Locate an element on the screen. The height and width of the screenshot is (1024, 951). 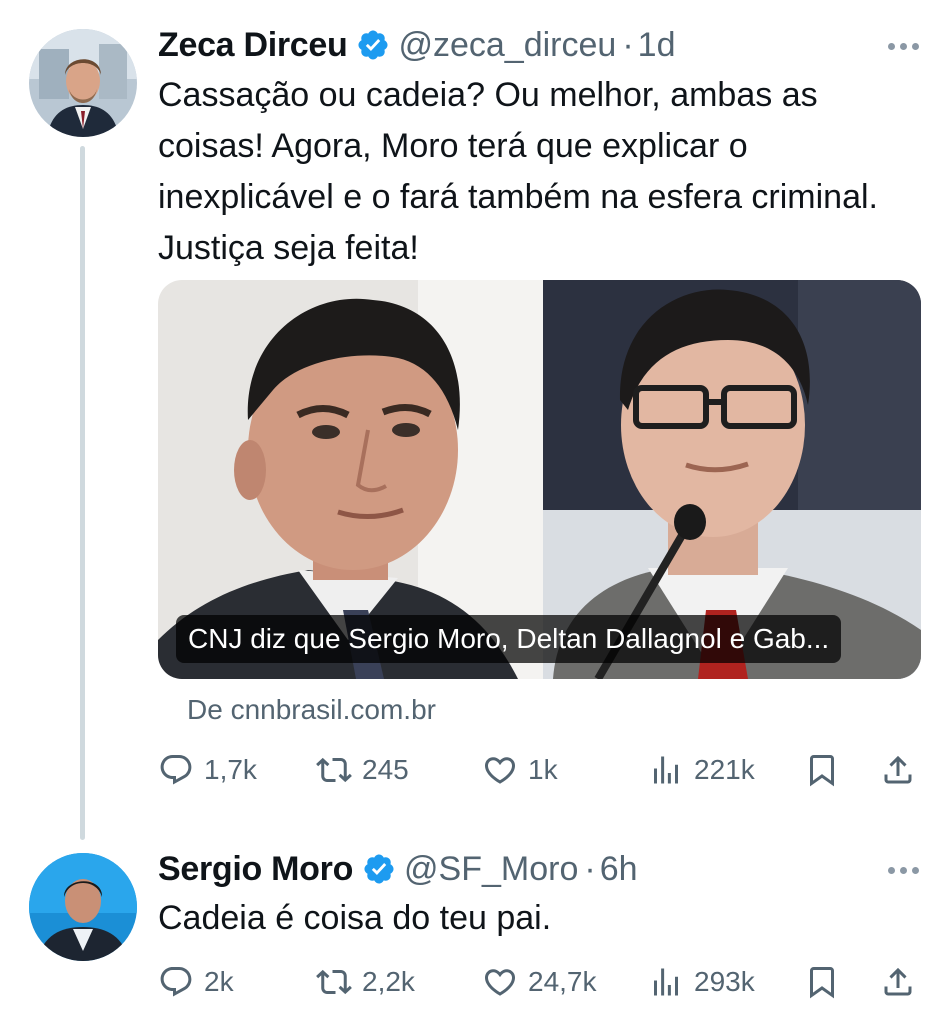
user-handle: @SF_Moro is located at coordinates (491, 869).